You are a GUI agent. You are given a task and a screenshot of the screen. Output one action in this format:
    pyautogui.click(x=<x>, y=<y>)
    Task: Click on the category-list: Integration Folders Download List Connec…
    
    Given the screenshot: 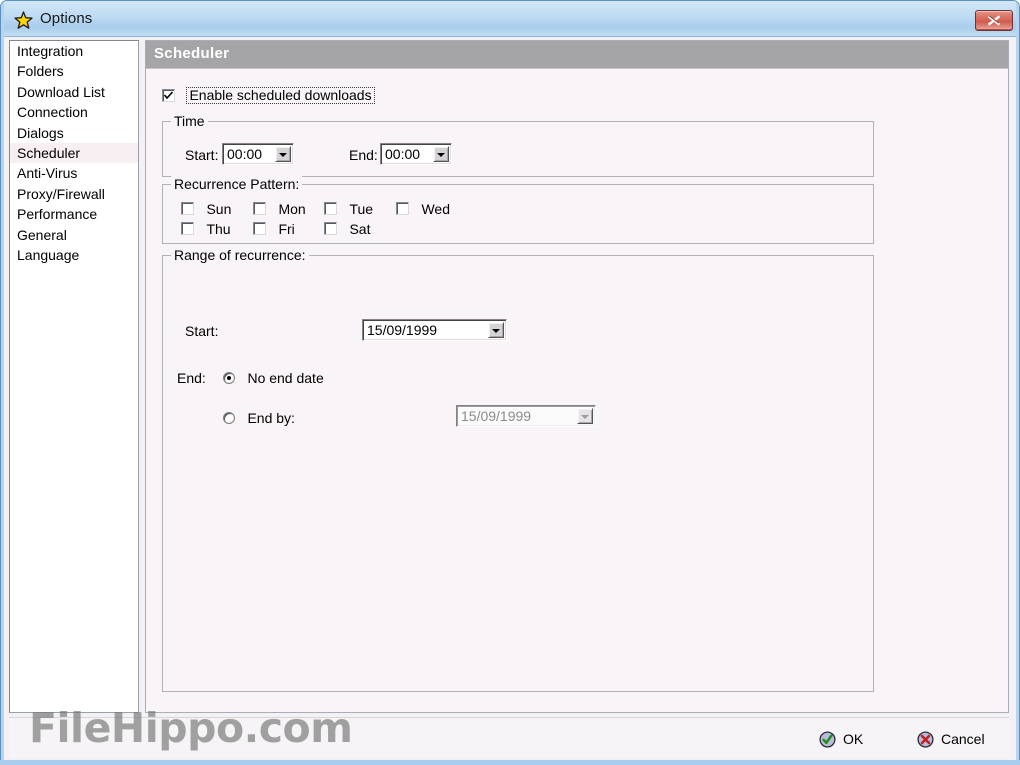 What is the action you would take?
    pyautogui.click(x=74, y=376)
    